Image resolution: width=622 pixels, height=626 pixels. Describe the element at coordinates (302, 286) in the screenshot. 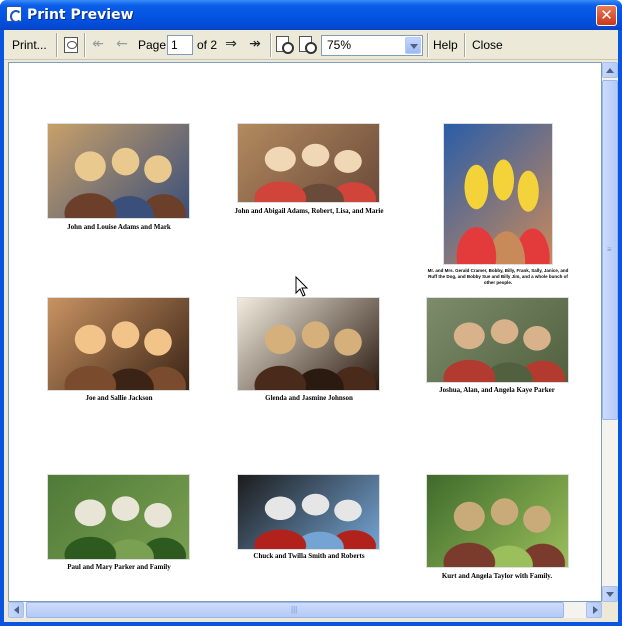

I see `mouse-pointer-icon` at that location.